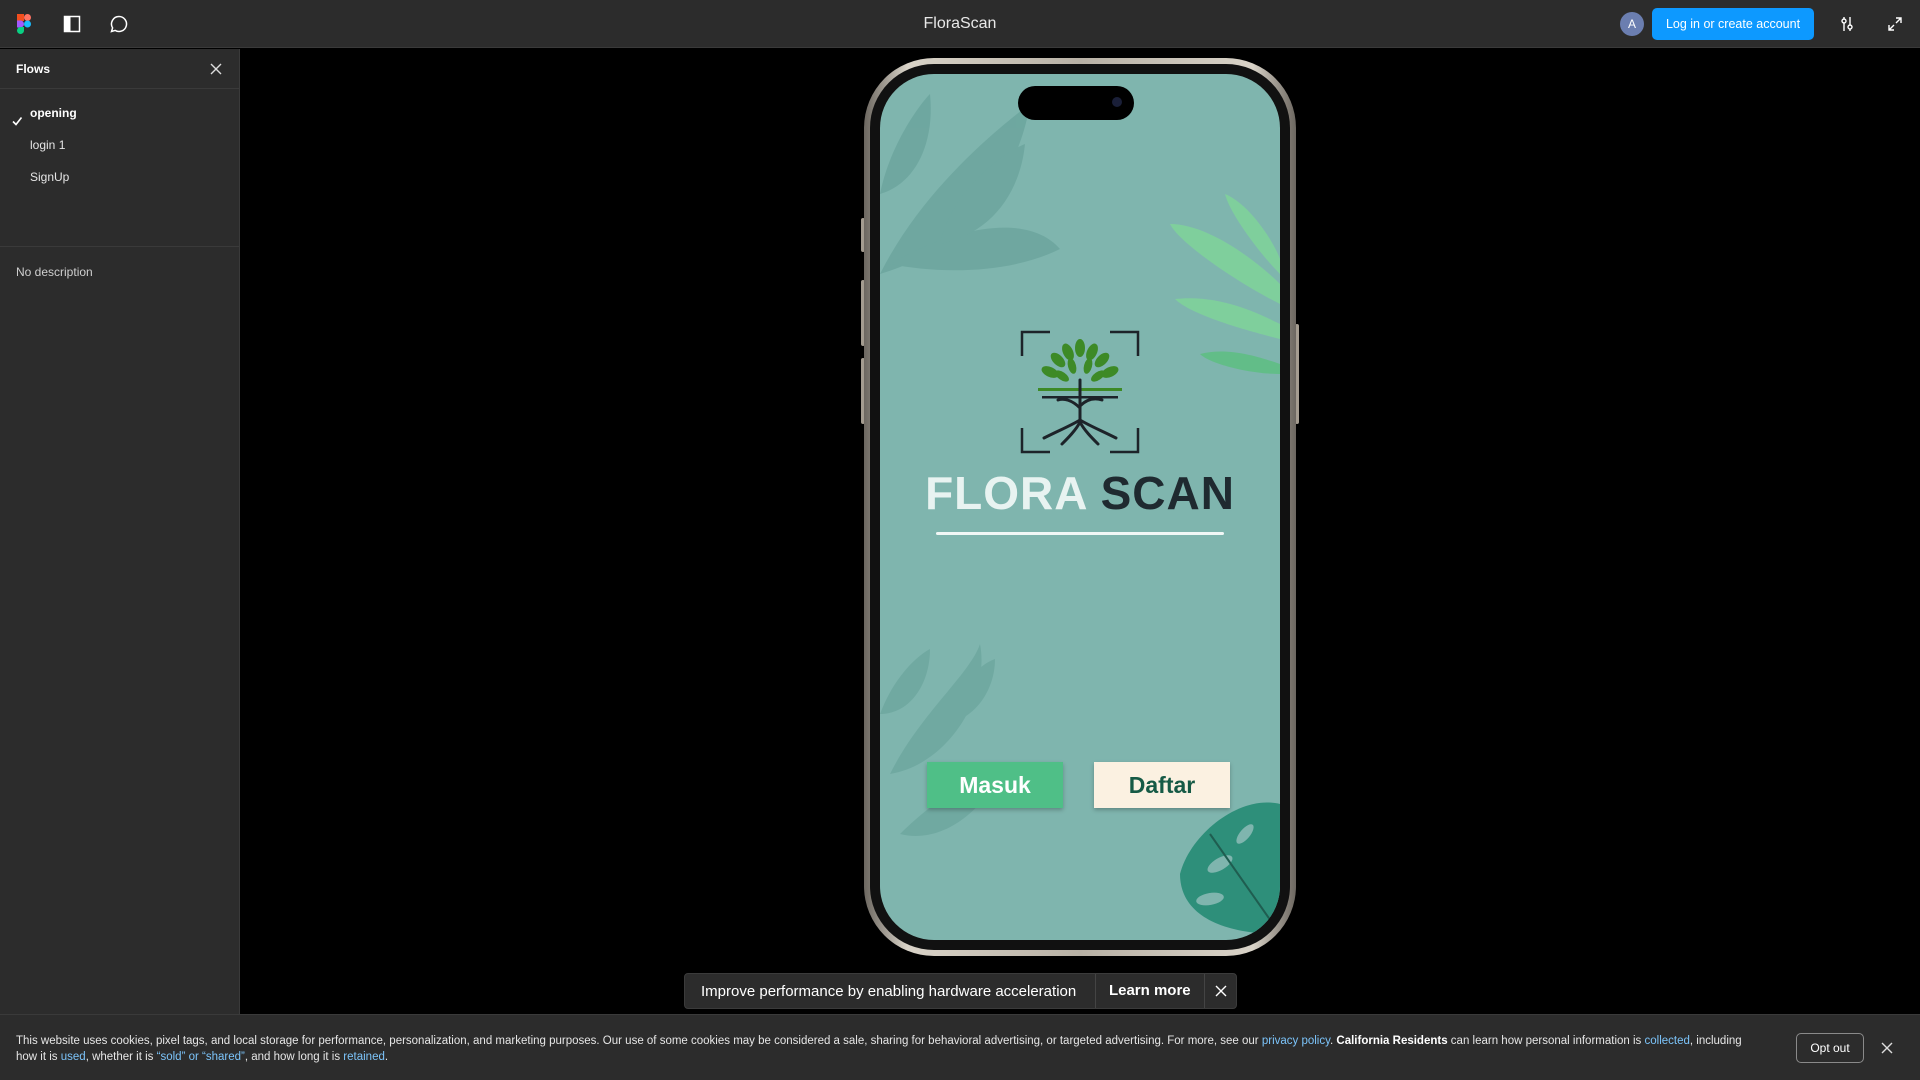 The height and width of the screenshot is (1080, 1920). Describe the element at coordinates (119, 145) in the screenshot. I see `flow-item-login-1: login 1` at that location.